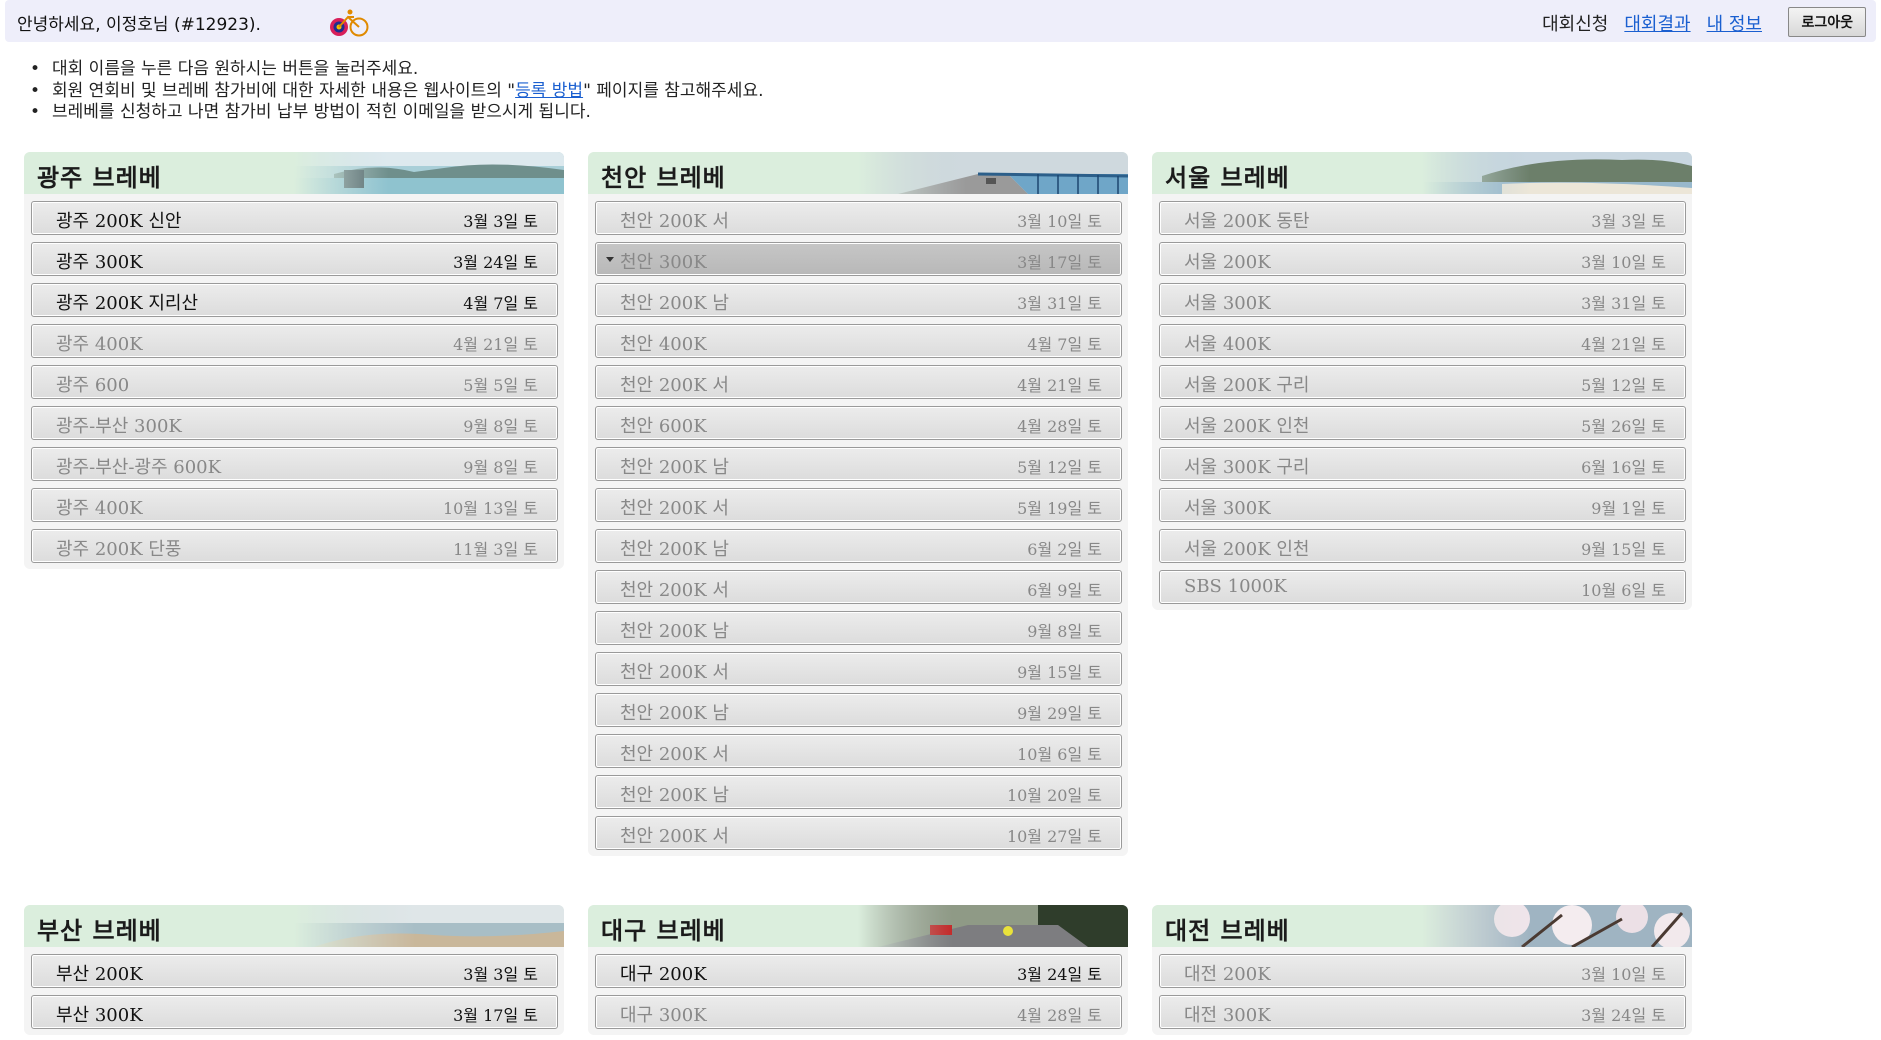  Describe the element at coordinates (294, 423) in the screenshot. I see `event-button: 광주-부산 300K 9월 8일 토` at that location.